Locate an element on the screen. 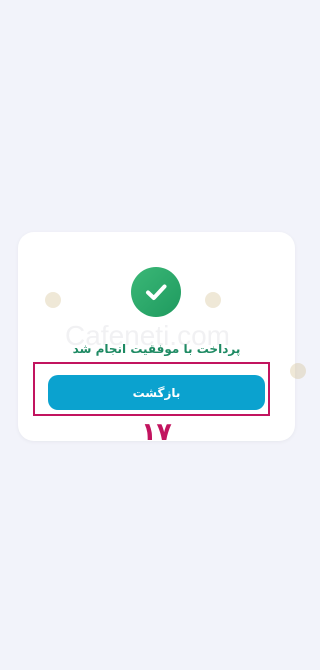  success-message: پرداخت با موفقیت انجام شد is located at coordinates (156, 349).